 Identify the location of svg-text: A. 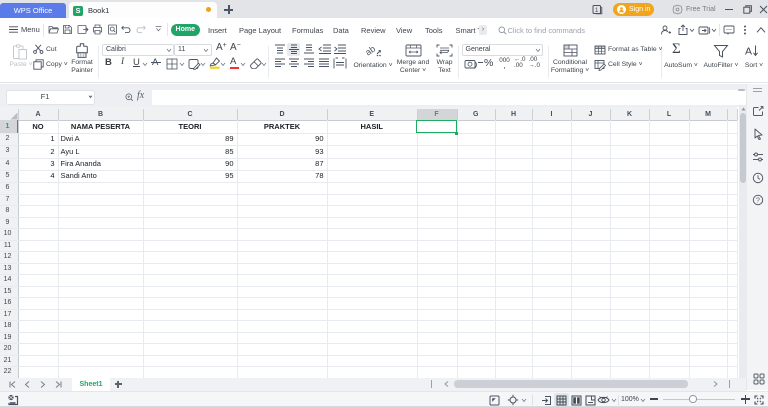
(748, 52).